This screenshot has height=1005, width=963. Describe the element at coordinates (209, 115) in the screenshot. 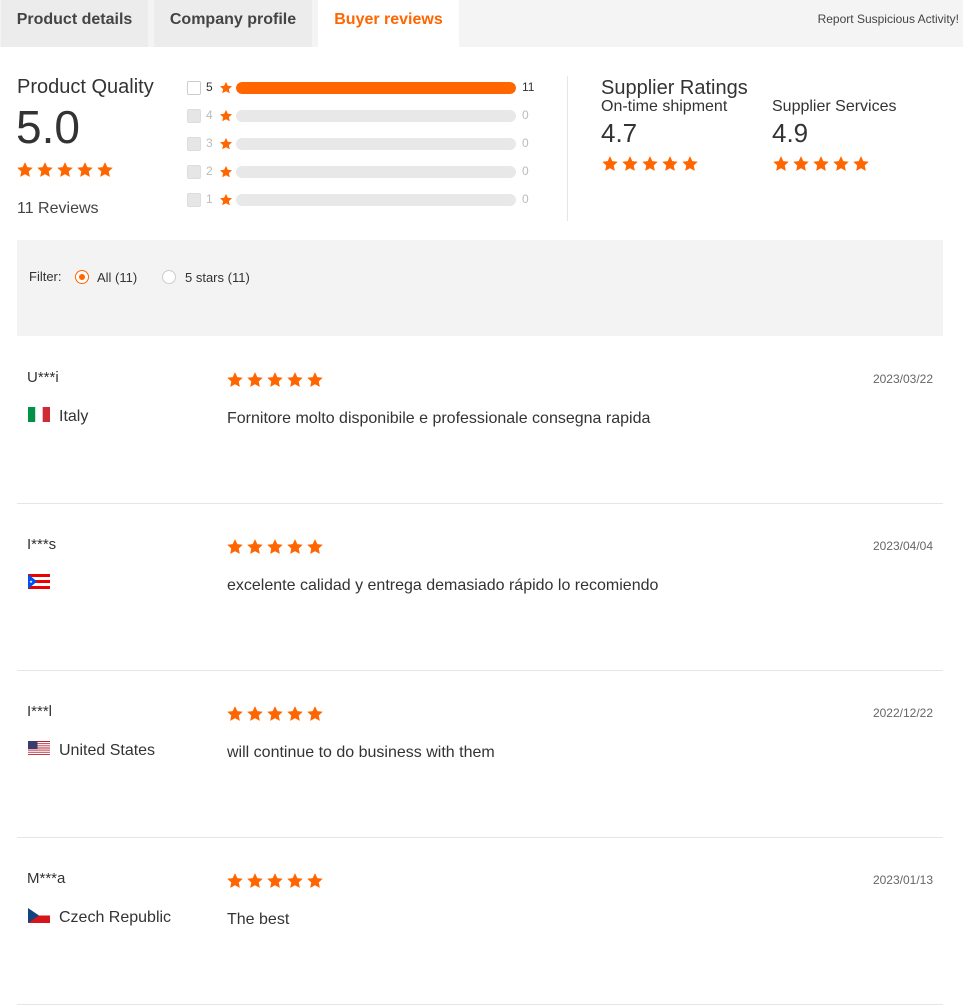

I see `rating-star-number: 4` at that location.